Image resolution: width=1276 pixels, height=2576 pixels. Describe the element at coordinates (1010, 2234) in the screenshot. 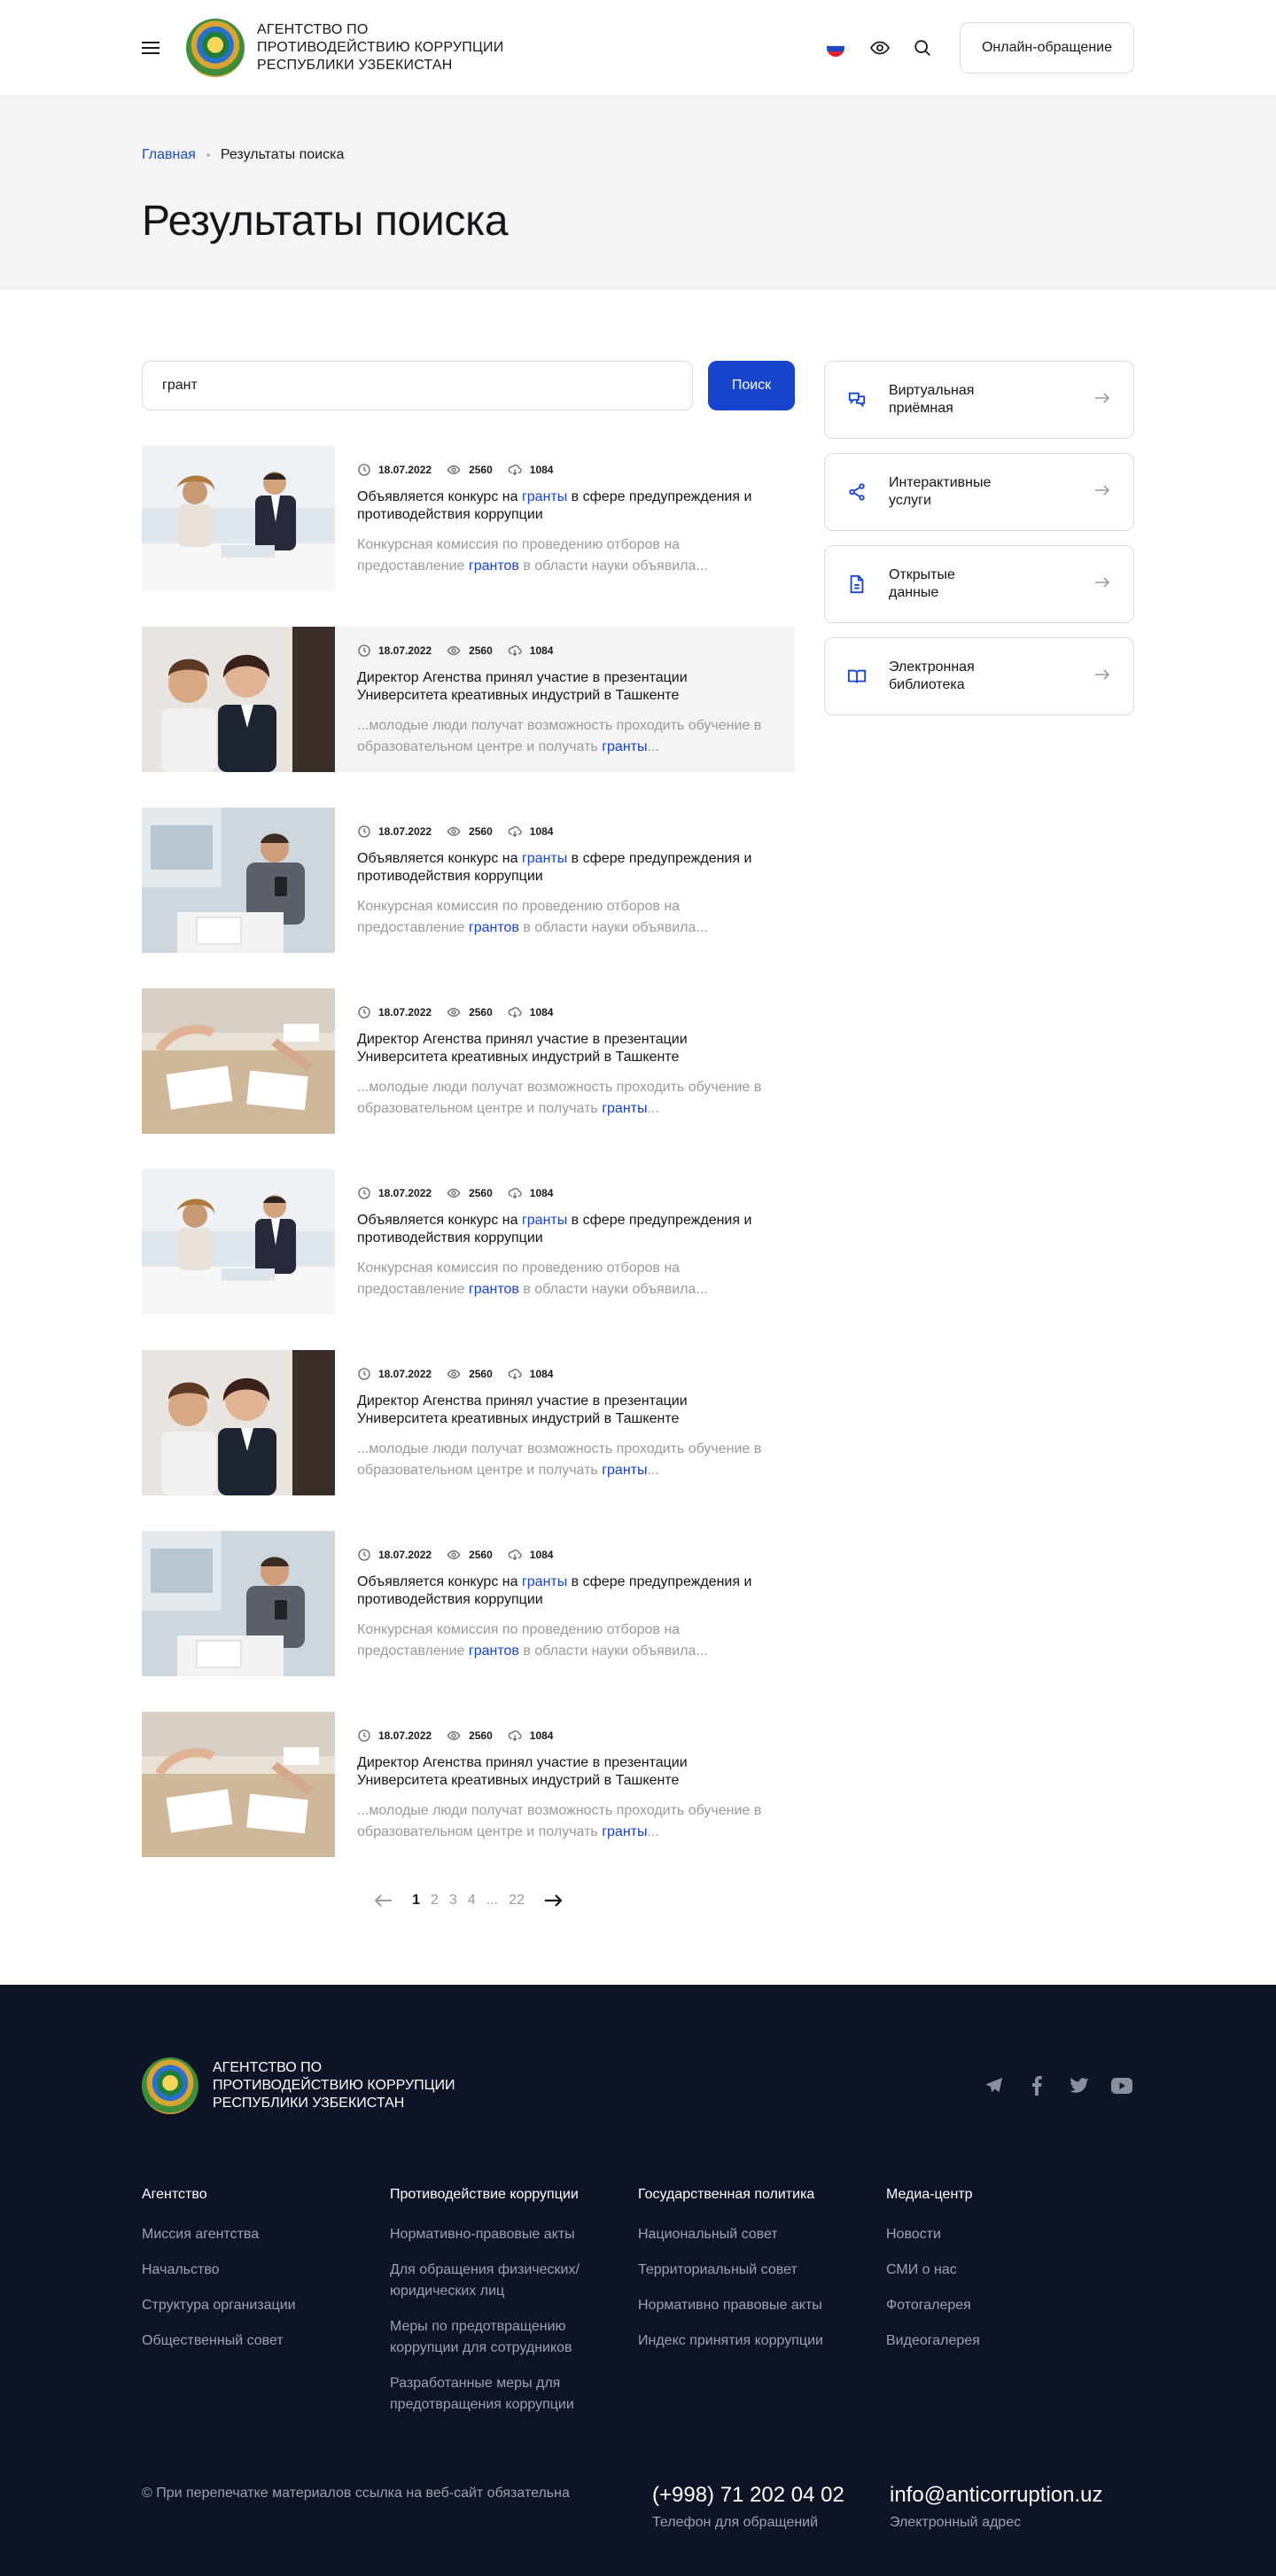

I see `footer-link: Новости` at that location.